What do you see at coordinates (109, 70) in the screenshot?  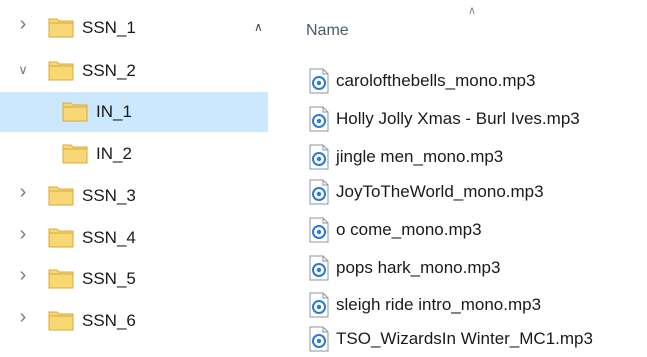 I see `nav-item-label: SSN_2` at bounding box center [109, 70].